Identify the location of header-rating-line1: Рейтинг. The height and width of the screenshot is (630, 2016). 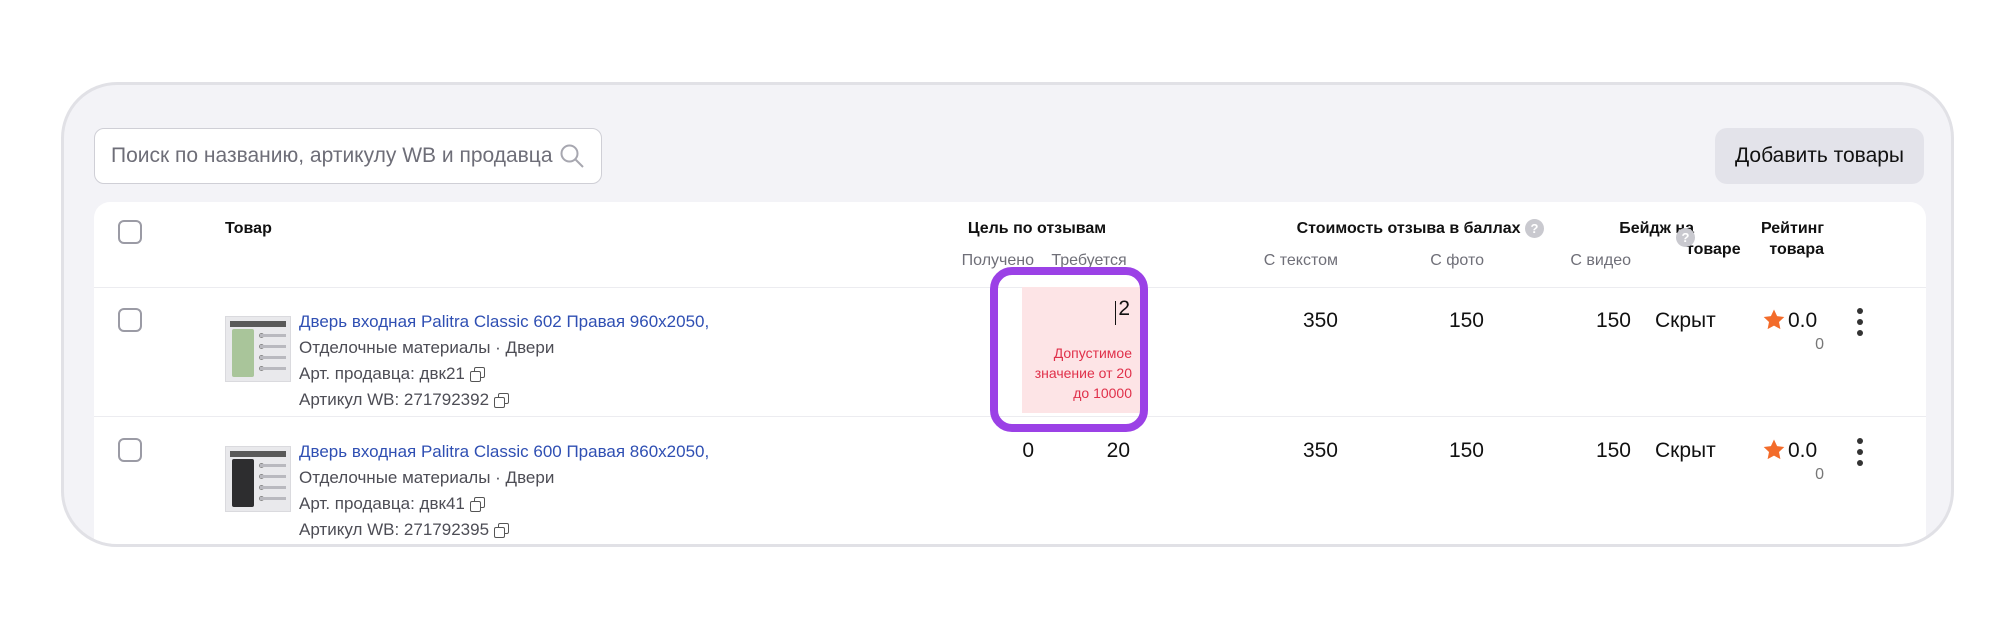
(1792, 228).